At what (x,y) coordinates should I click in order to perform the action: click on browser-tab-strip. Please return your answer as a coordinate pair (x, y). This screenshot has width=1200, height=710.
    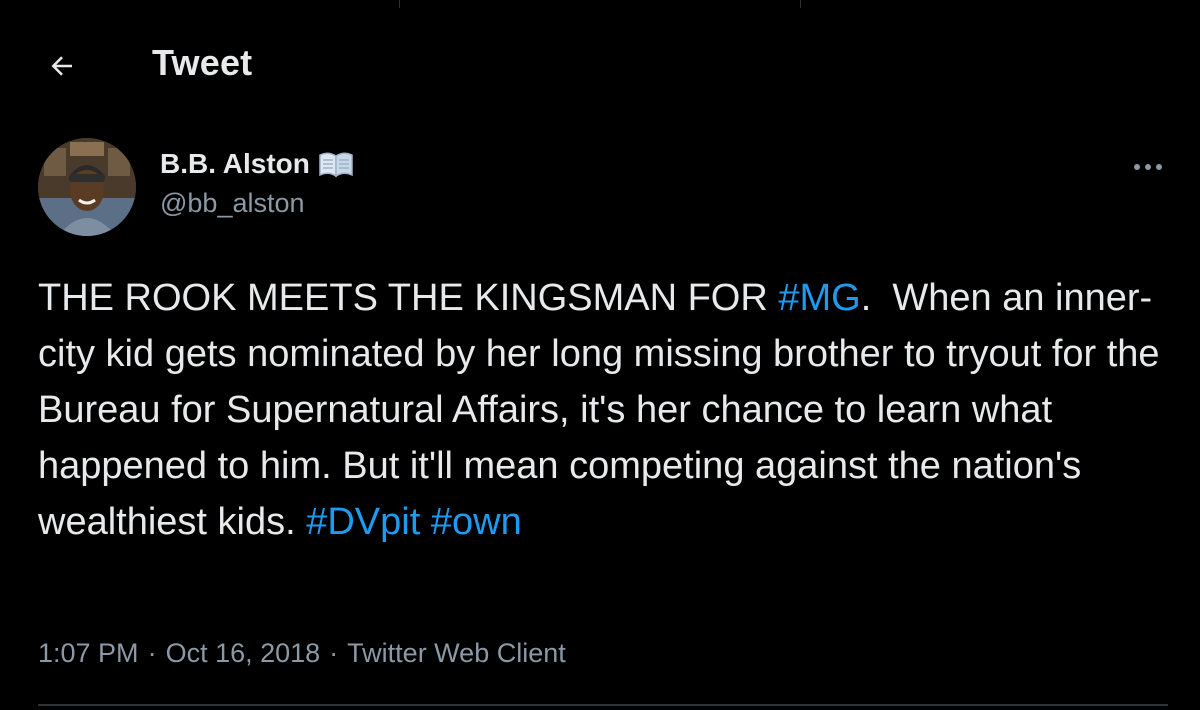
    Looking at the image, I should click on (600, 4).